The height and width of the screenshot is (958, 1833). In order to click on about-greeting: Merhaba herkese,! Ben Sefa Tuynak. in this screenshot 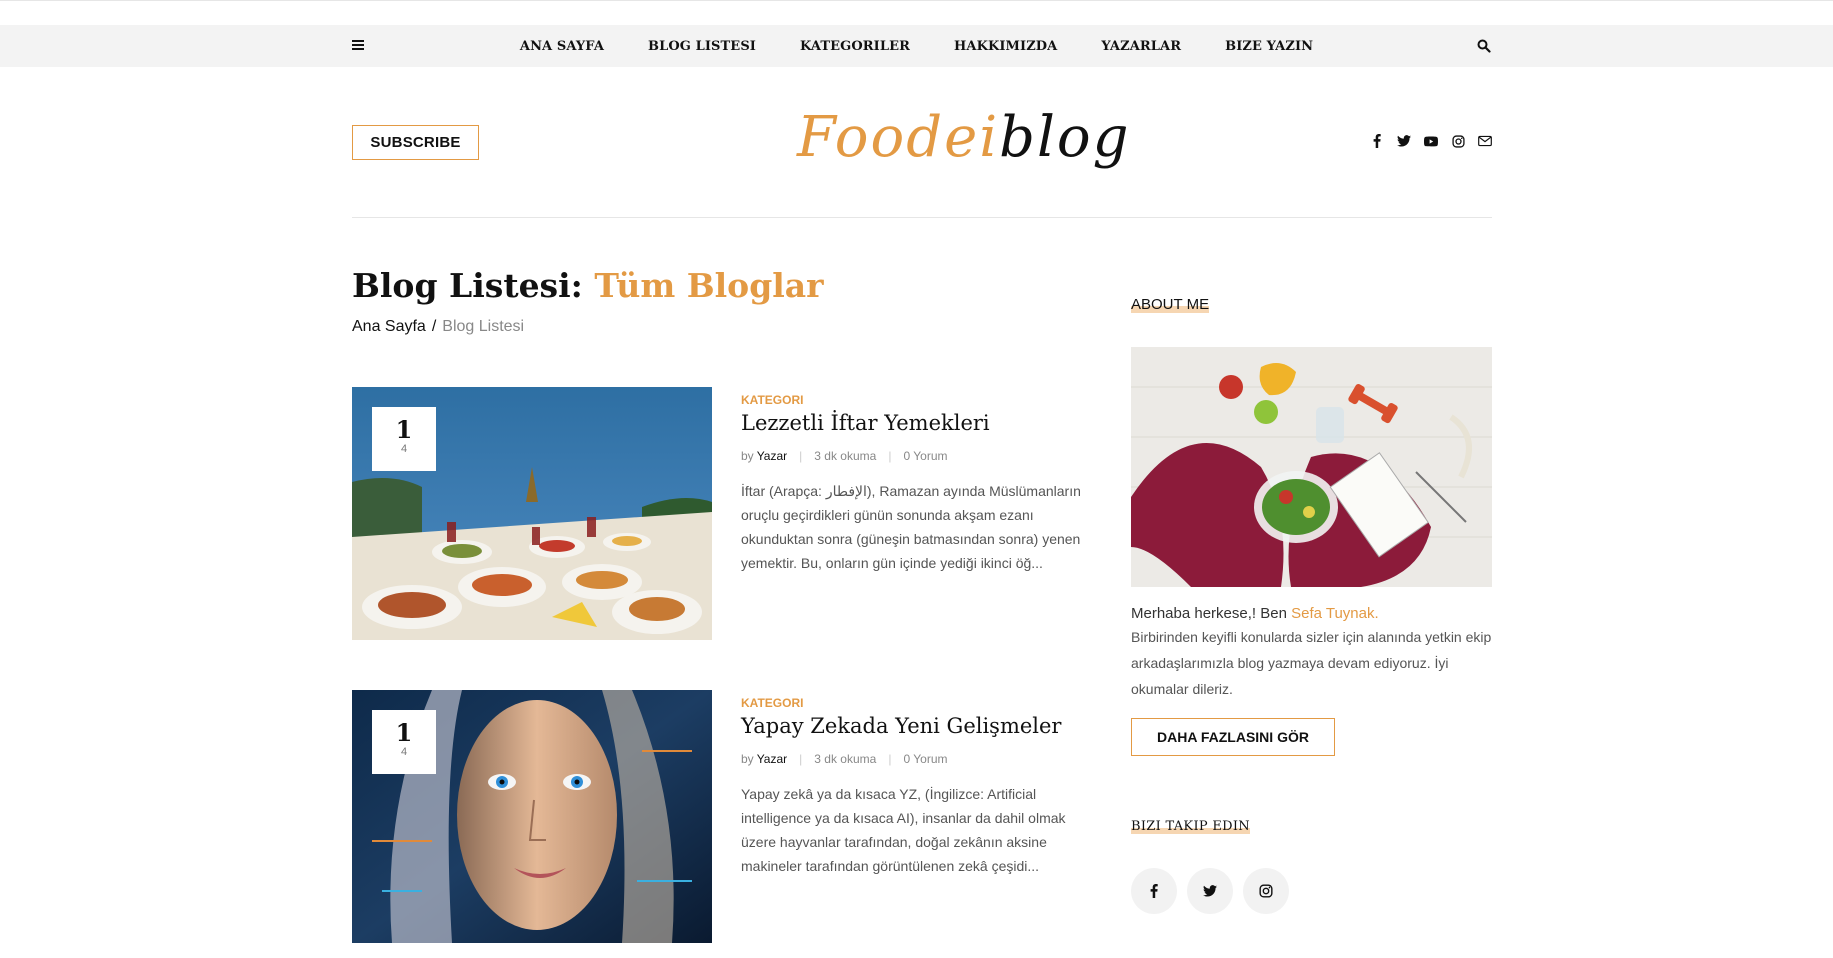, I will do `click(1311, 613)`.